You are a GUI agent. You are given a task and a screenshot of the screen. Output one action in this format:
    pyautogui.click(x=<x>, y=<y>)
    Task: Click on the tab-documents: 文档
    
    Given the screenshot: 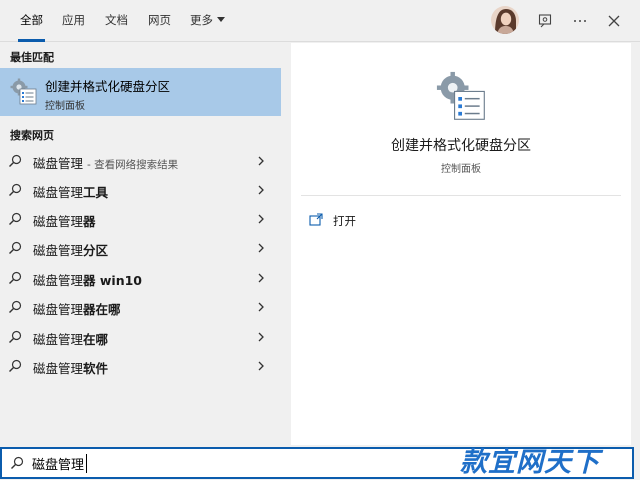 What is the action you would take?
    pyautogui.click(x=116, y=21)
    